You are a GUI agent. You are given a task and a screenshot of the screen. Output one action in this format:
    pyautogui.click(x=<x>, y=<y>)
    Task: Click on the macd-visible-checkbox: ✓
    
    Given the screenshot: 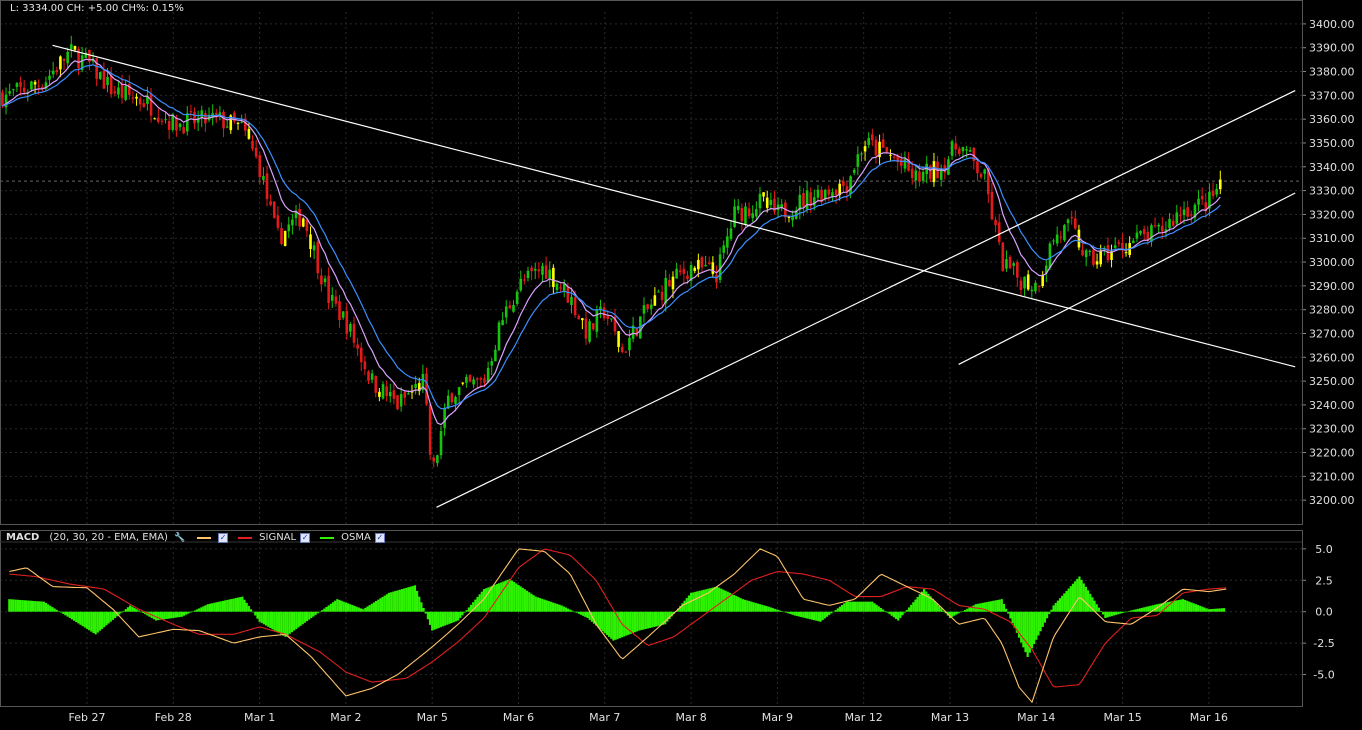 What is the action you would take?
    pyautogui.click(x=223, y=537)
    